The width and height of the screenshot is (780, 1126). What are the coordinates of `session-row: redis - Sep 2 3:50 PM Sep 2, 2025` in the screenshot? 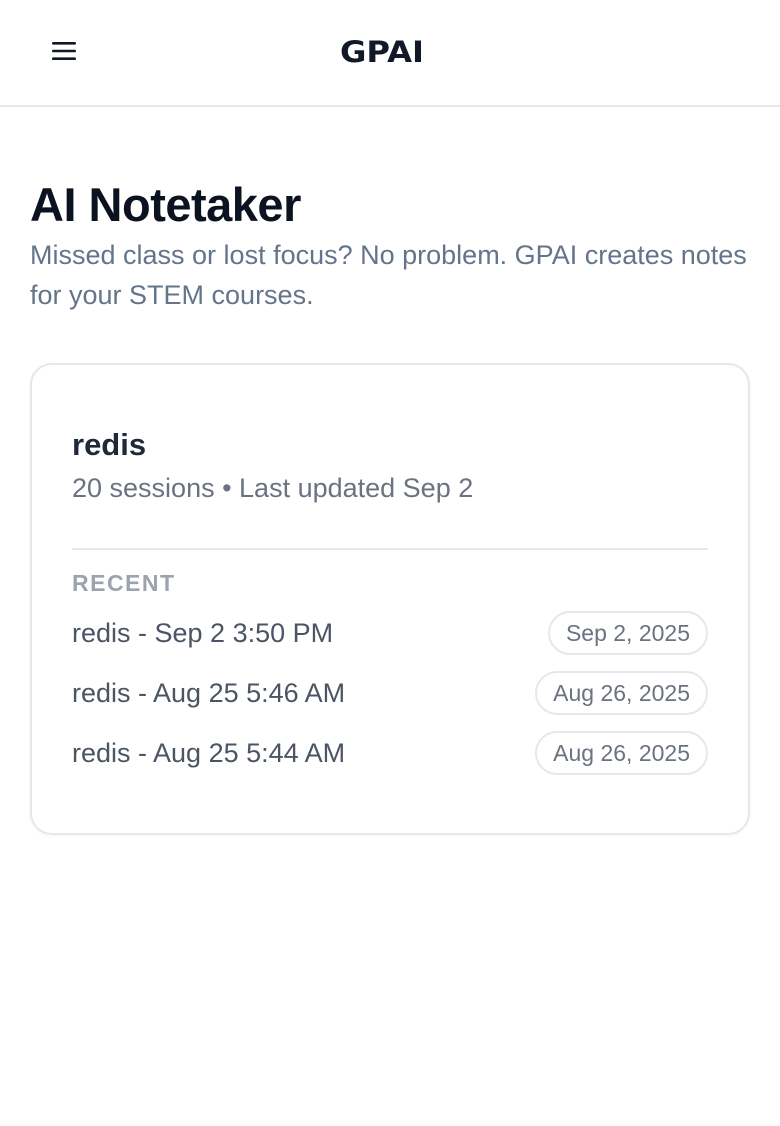 It's located at (390, 633).